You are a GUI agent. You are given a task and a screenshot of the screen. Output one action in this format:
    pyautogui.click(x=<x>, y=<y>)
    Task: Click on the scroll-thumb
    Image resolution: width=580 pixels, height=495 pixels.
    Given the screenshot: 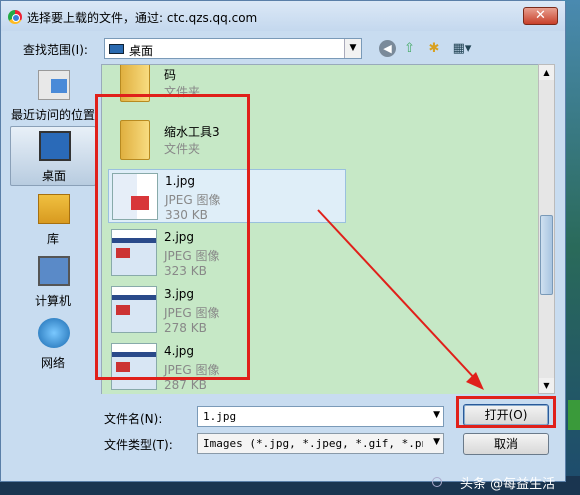 What is the action you would take?
    pyautogui.click(x=546, y=255)
    